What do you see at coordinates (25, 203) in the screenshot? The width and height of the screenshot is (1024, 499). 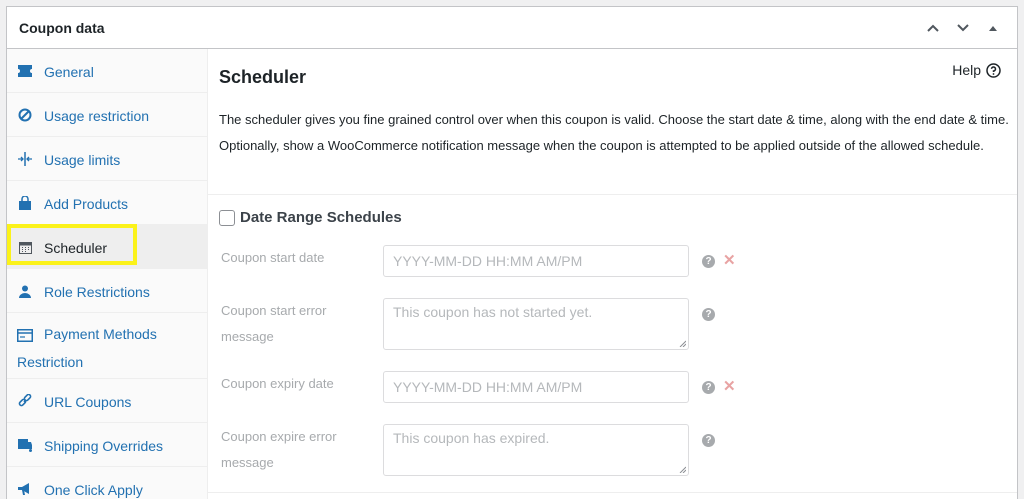 I see `cart-icon` at bounding box center [25, 203].